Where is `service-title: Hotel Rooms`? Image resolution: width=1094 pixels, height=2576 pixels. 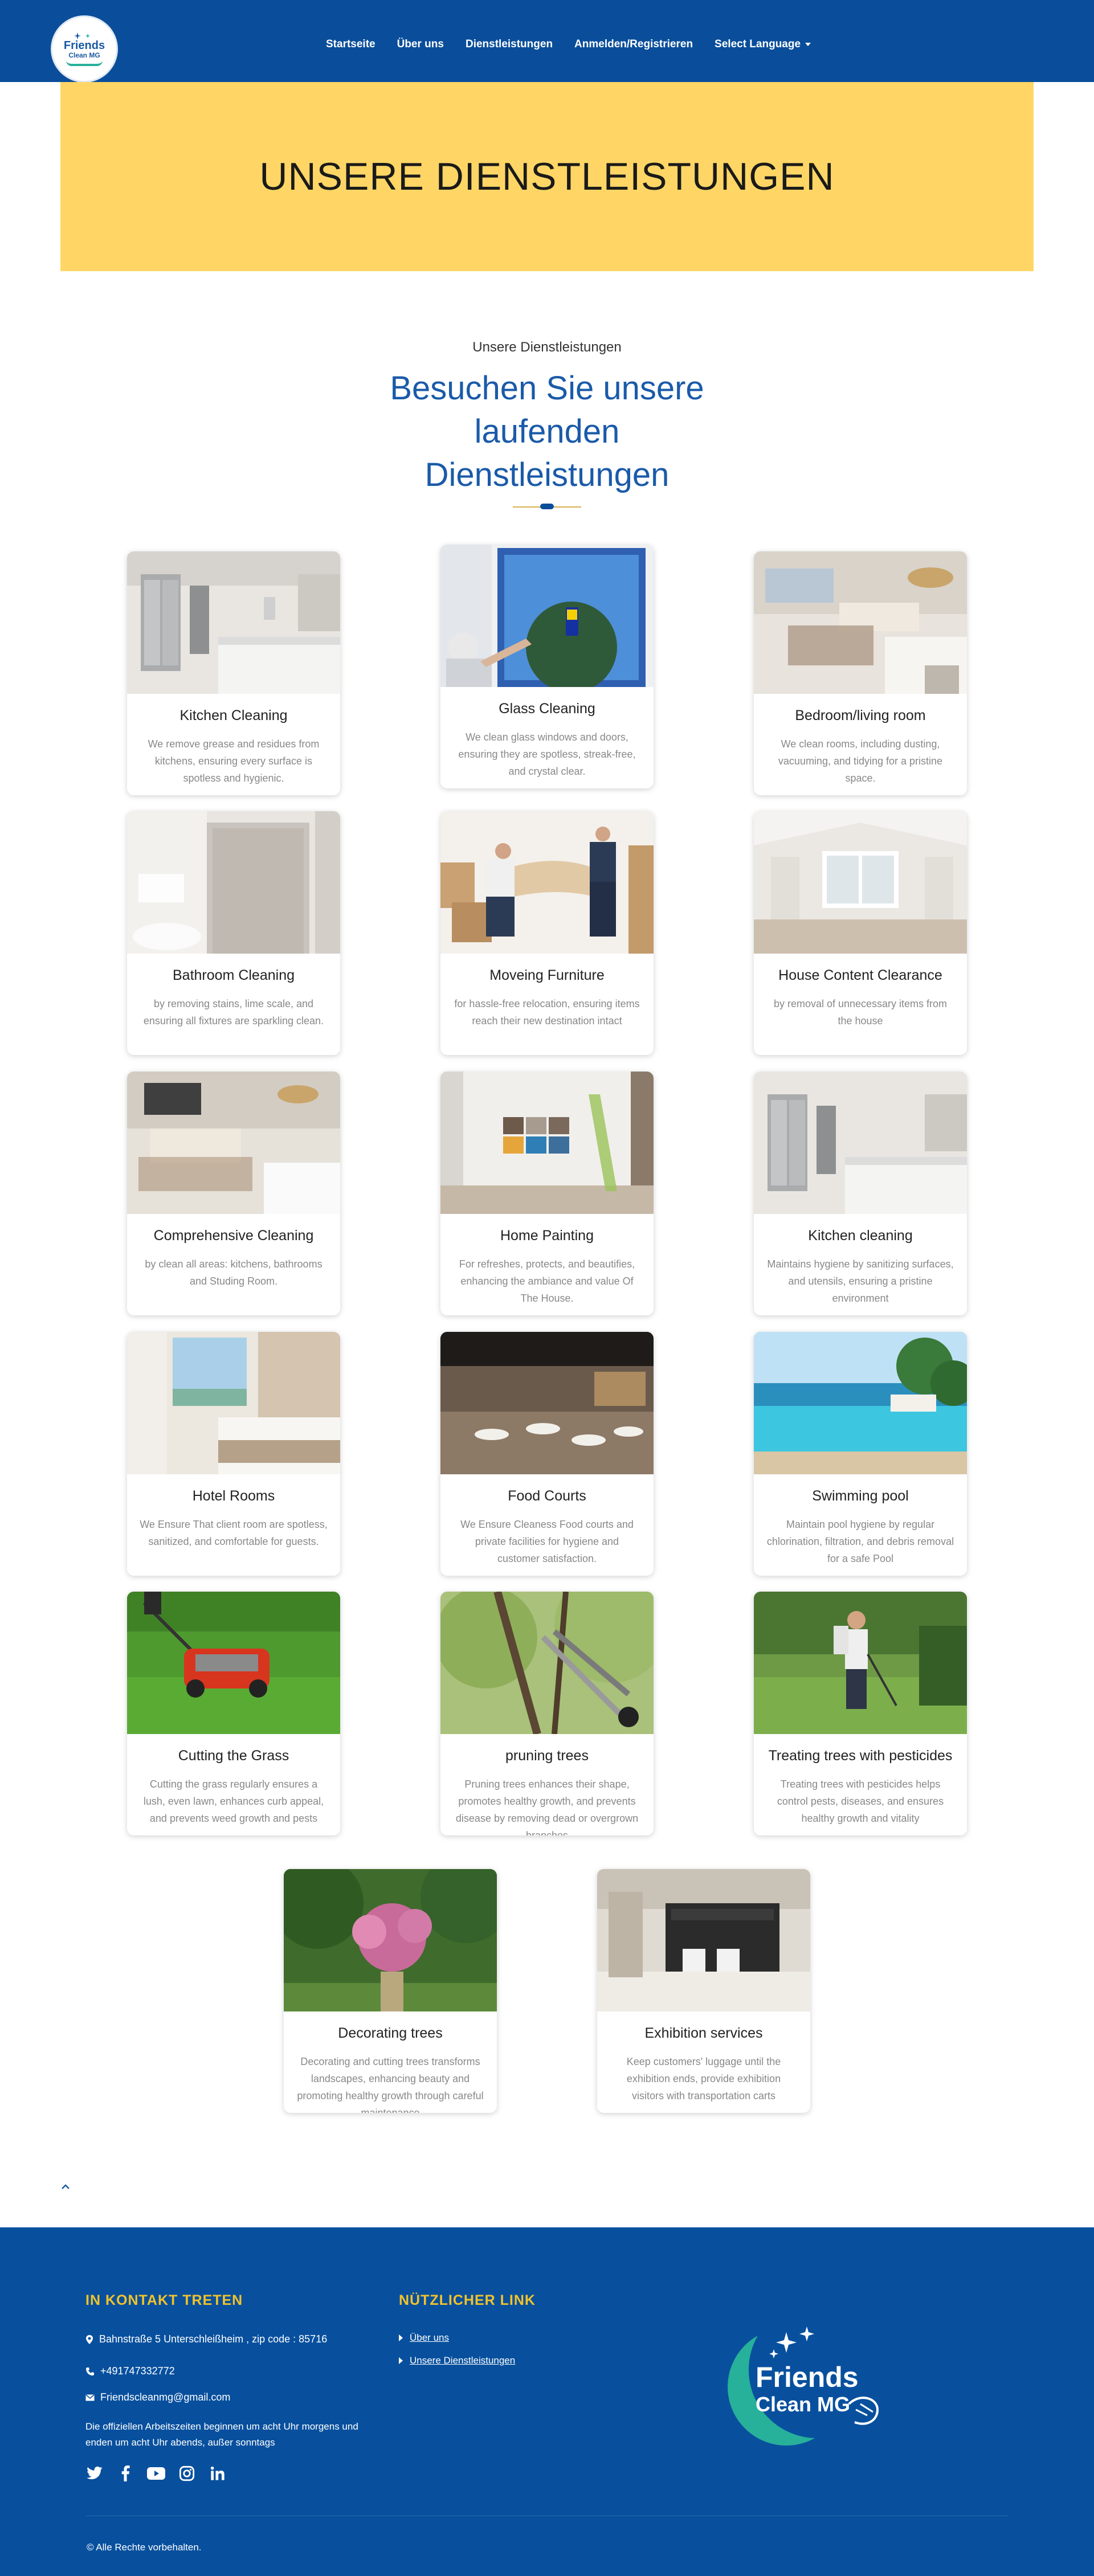 service-title: Hotel Rooms is located at coordinates (234, 1496).